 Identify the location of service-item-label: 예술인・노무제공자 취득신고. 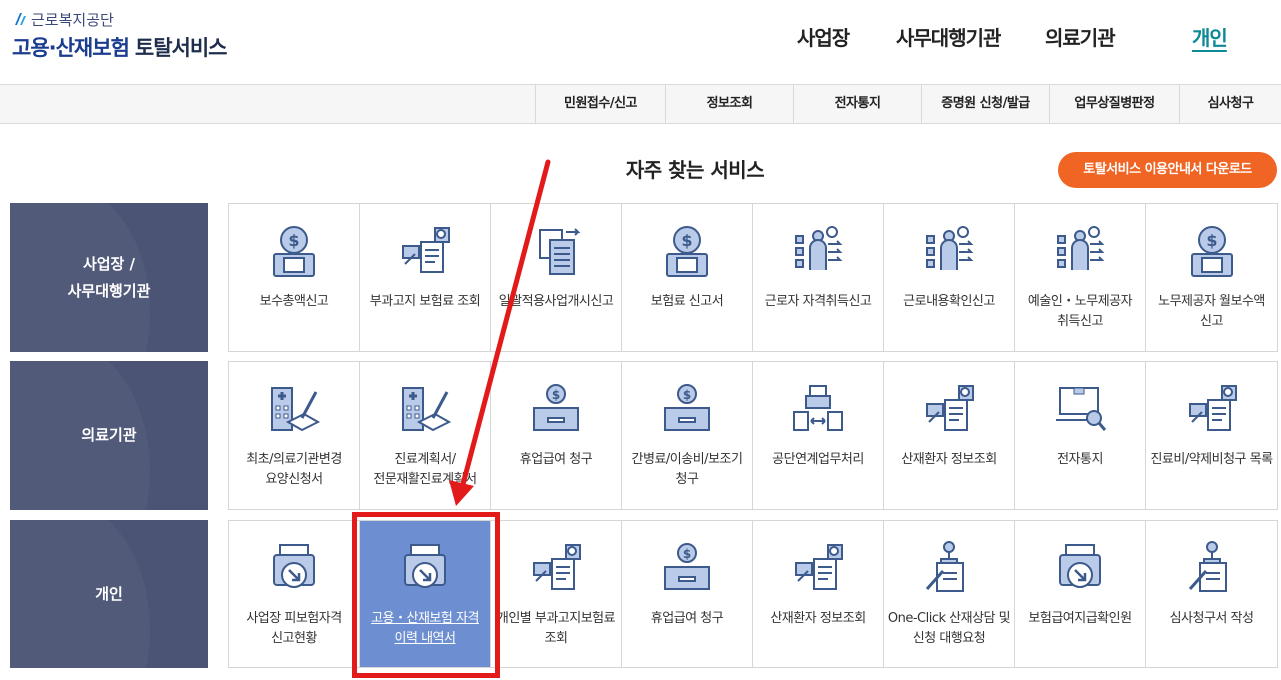
(1080, 311).